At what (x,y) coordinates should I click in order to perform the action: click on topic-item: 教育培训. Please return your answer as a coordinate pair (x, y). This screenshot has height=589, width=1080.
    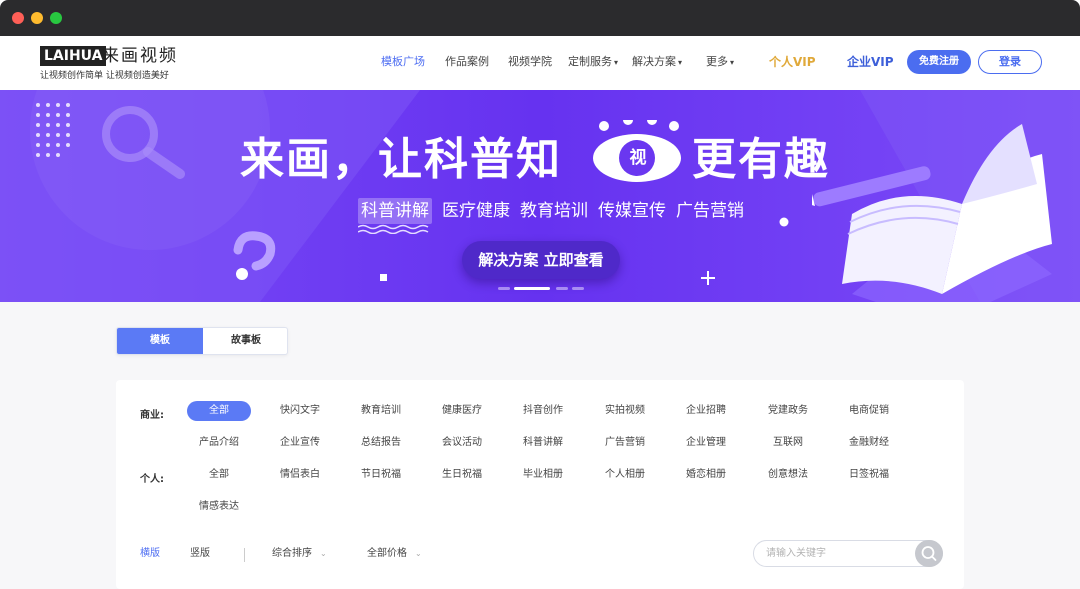
    Looking at the image, I should click on (554, 211).